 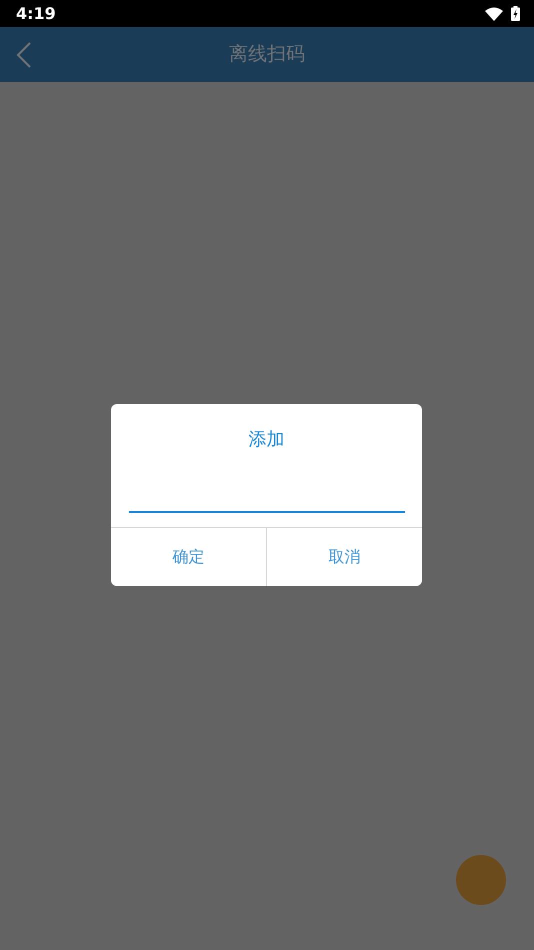 What do you see at coordinates (515, 13) in the screenshot?
I see `battery-icon` at bounding box center [515, 13].